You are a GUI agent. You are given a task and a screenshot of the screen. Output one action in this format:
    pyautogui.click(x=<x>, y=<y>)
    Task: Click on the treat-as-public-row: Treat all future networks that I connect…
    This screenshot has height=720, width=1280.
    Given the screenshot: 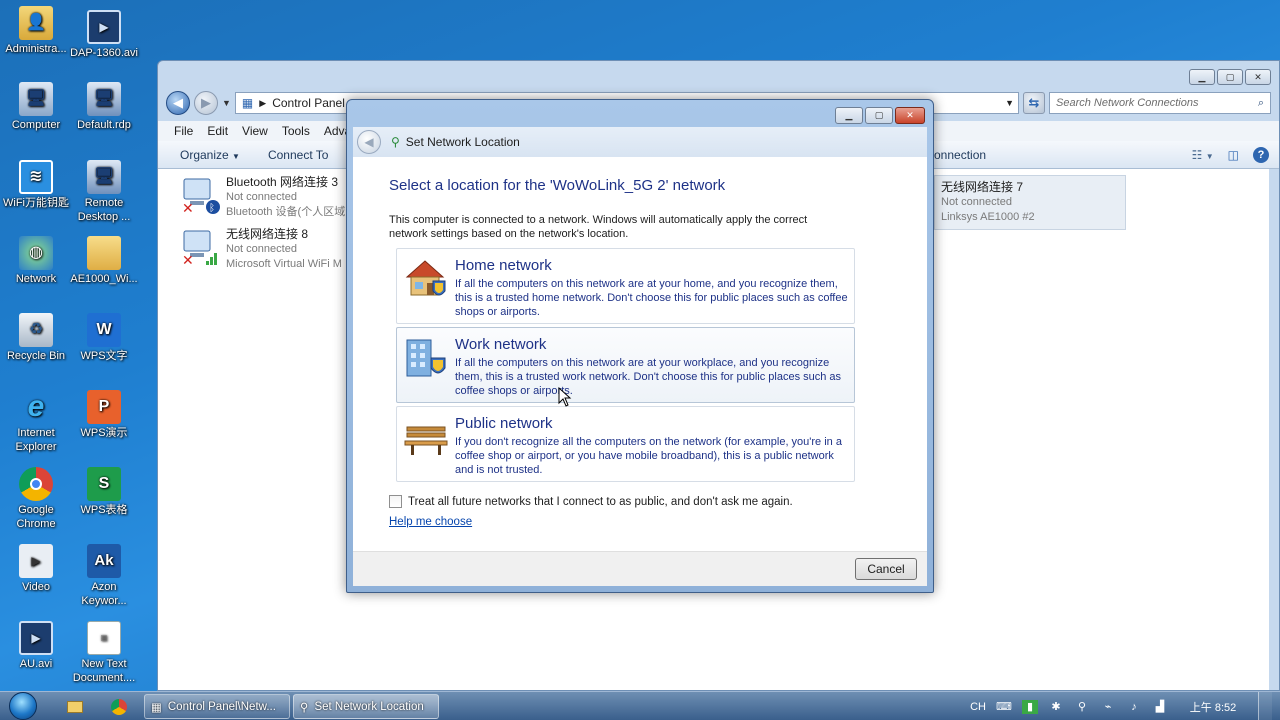 What is the action you would take?
    pyautogui.click(x=591, y=501)
    